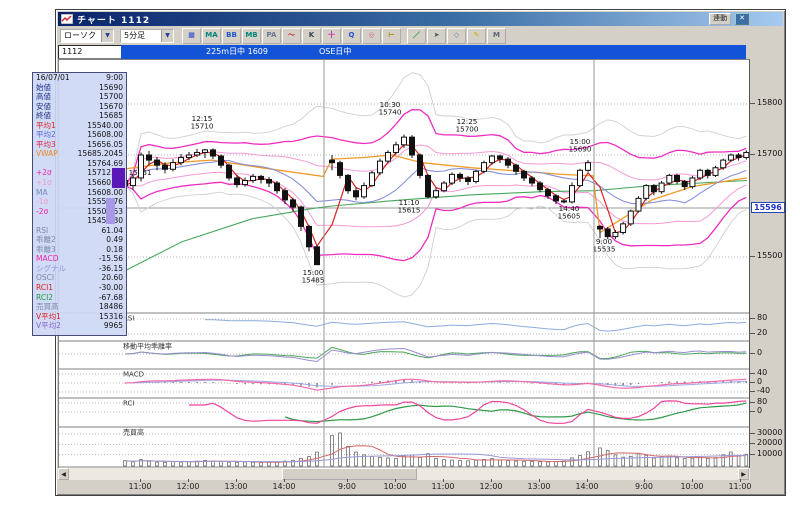  Describe the element at coordinates (110, 211) in the screenshot. I see `price-marker-block-light` at that location.